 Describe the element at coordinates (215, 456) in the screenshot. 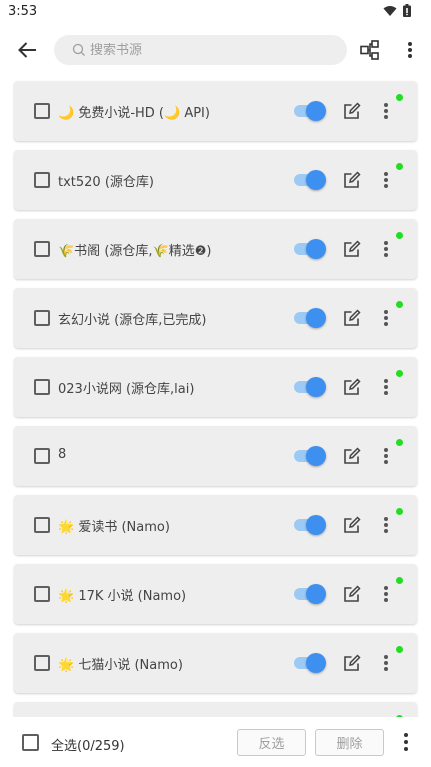

I see `source-row: 8` at that location.